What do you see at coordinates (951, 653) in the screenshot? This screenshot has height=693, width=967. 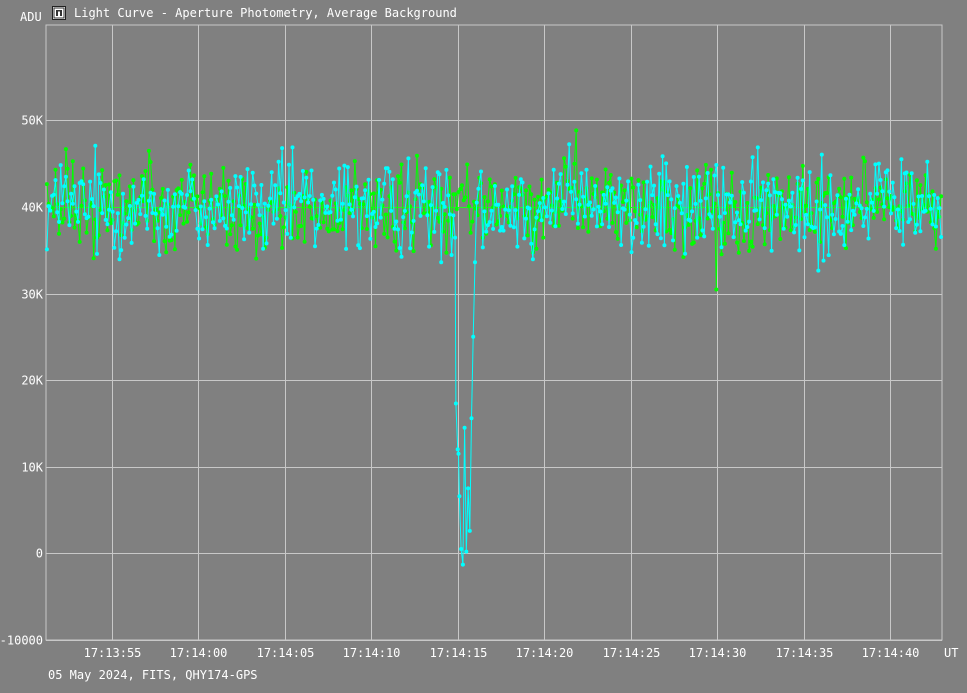 I see `x-axis-label: UT` at bounding box center [951, 653].